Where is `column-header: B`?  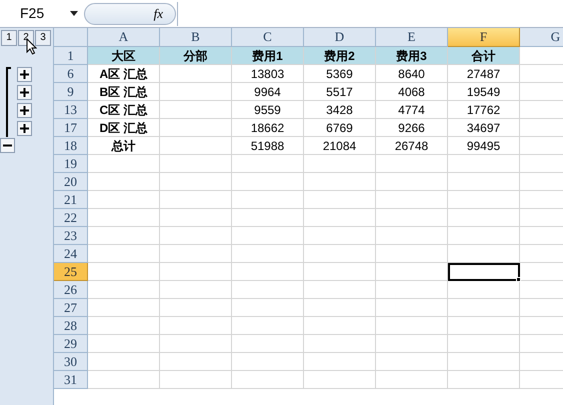
column-header: B is located at coordinates (196, 37).